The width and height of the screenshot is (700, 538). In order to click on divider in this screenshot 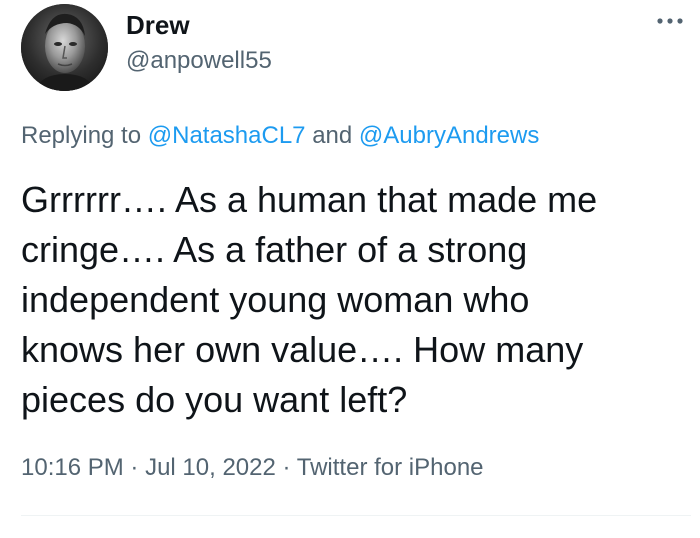, I will do `click(356, 515)`.